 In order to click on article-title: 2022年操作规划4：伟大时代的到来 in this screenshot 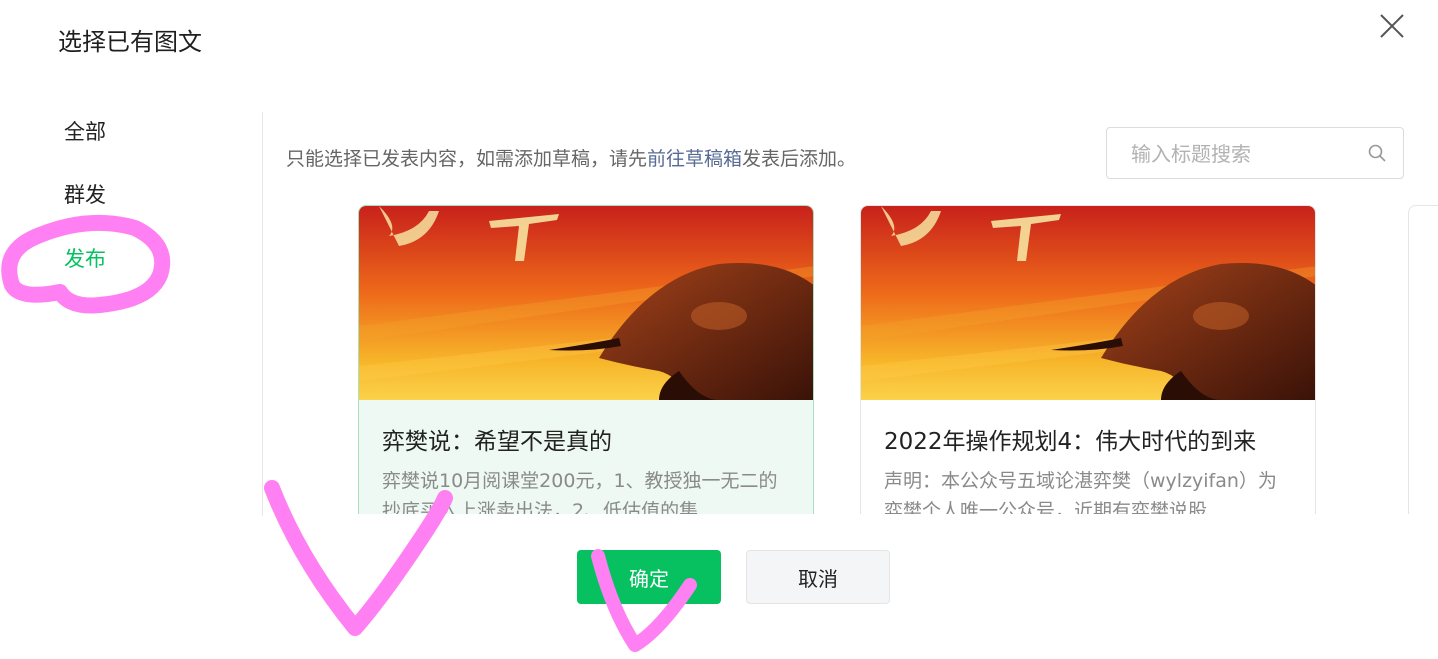, I will do `click(1070, 442)`.